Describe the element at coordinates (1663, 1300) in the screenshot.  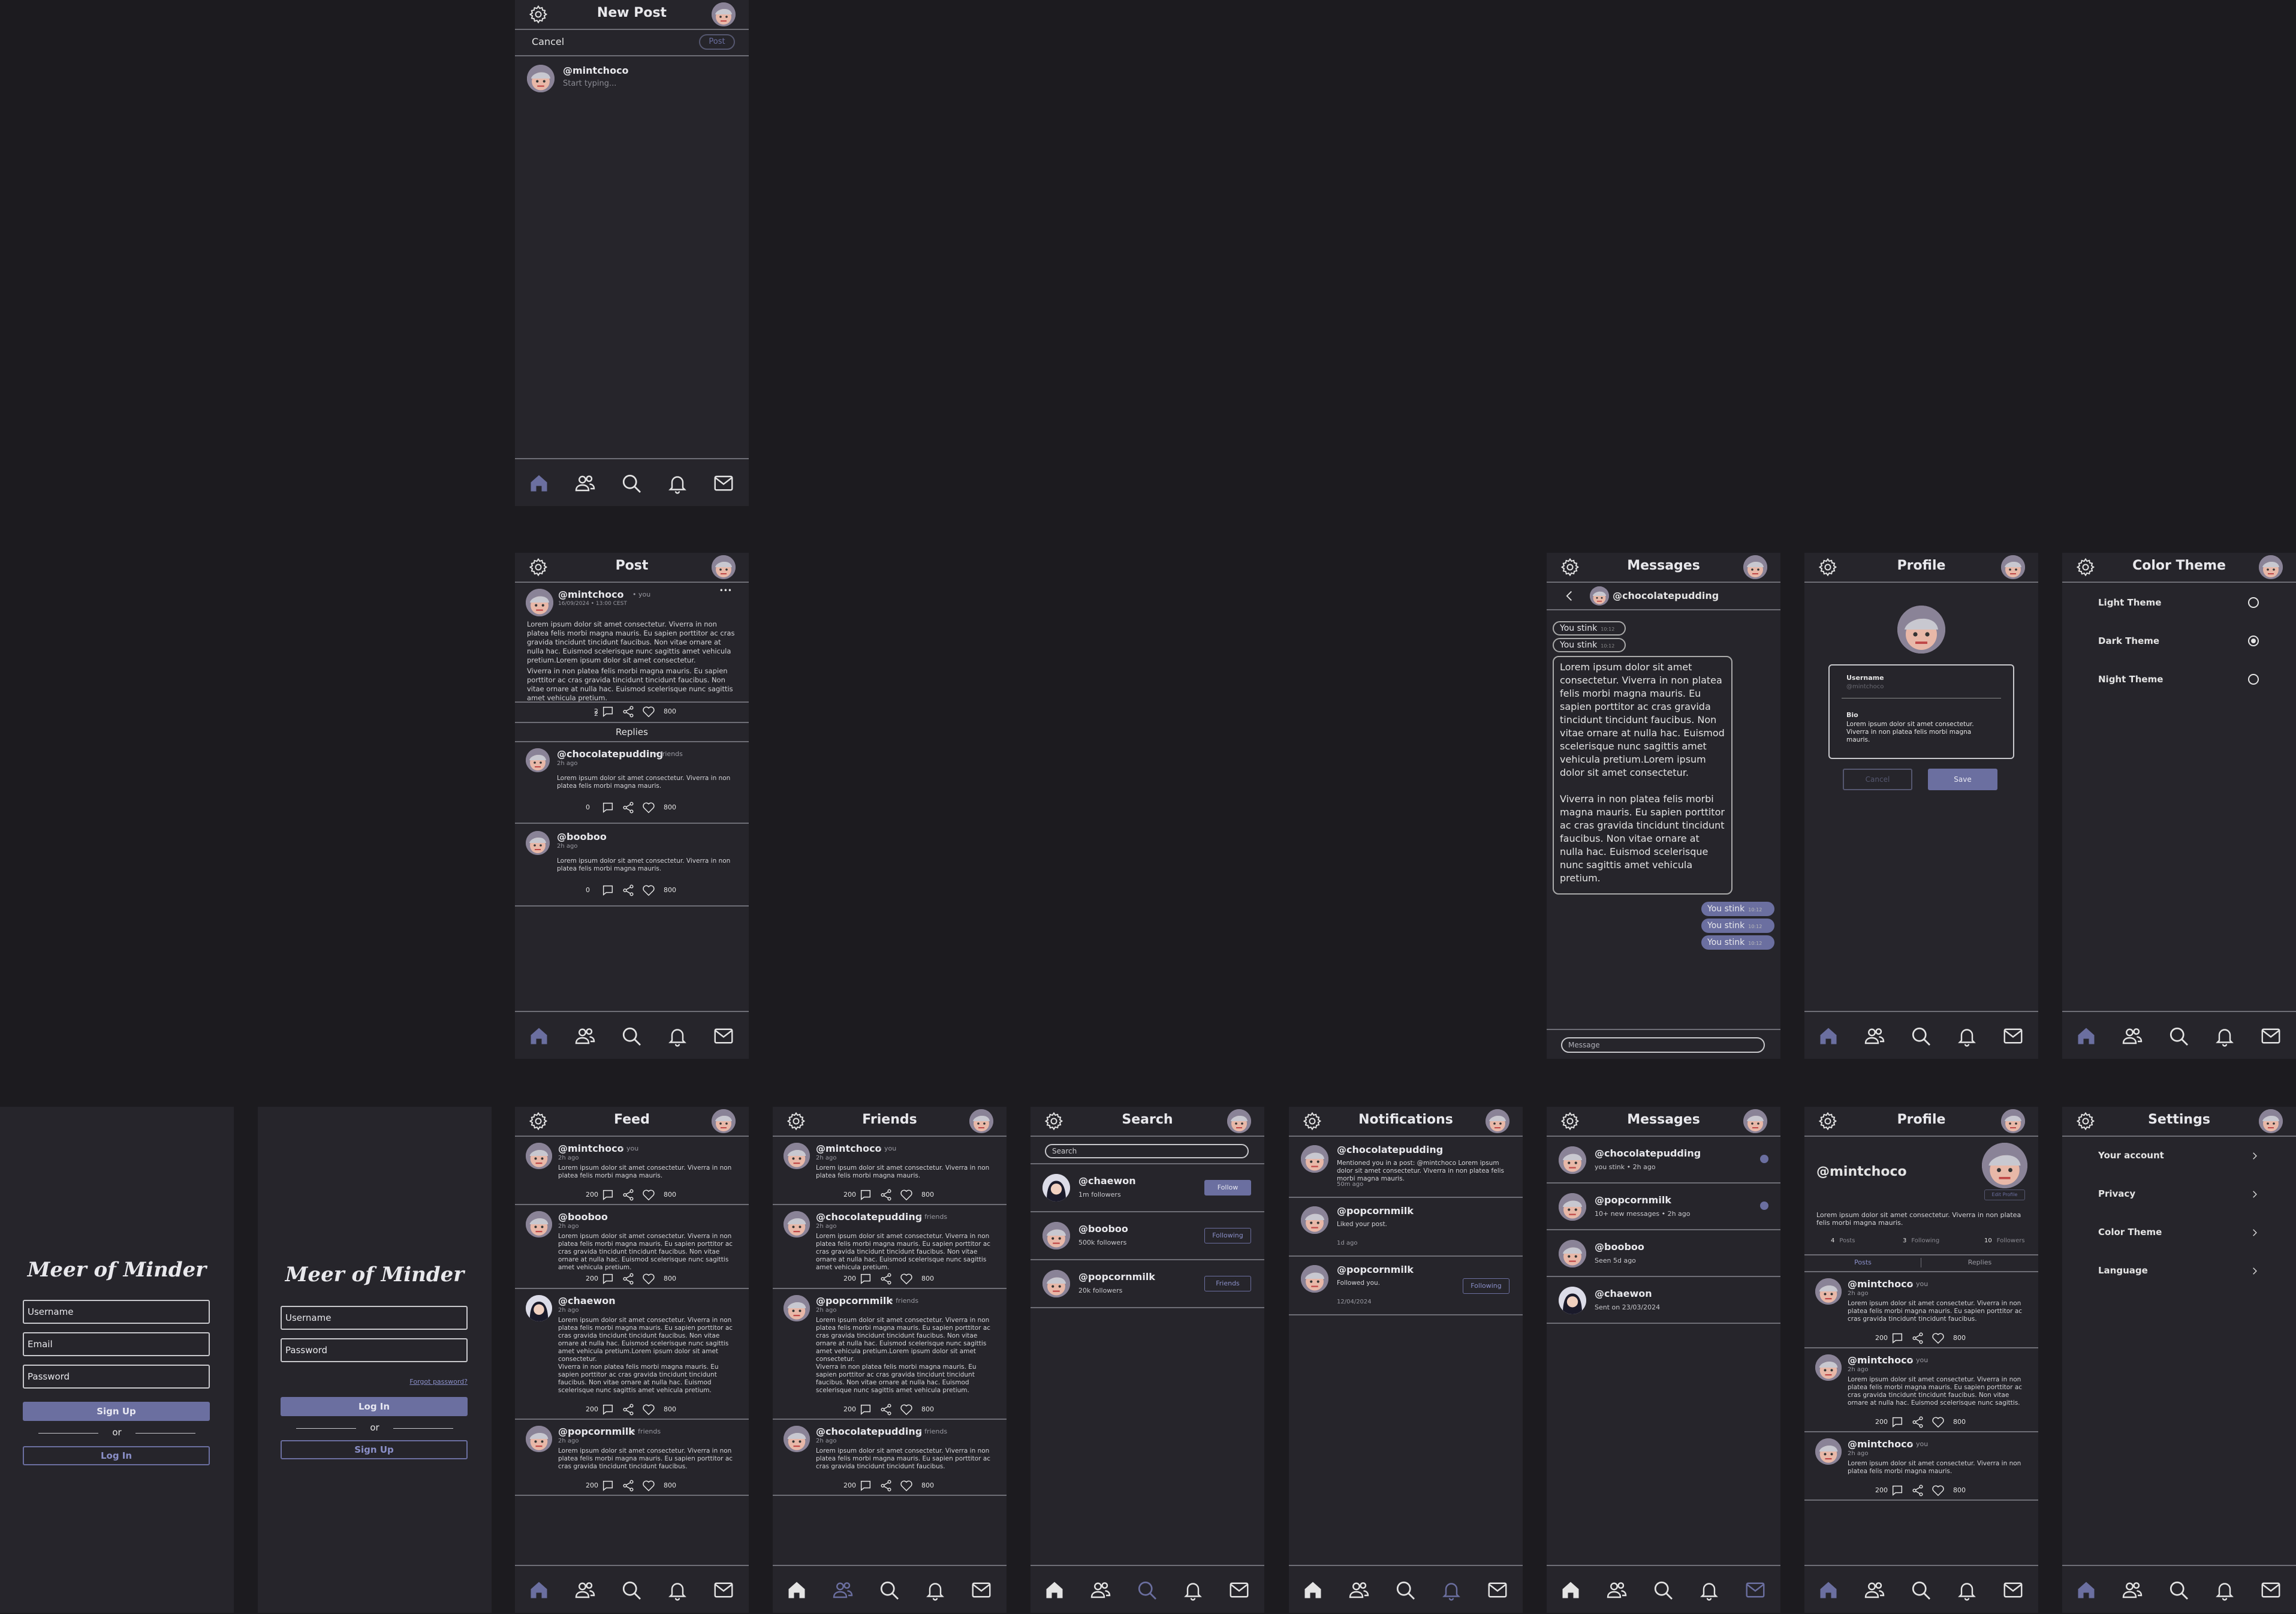
I see `conversation-item: @chaewon Sent on 23/03/2024` at that location.